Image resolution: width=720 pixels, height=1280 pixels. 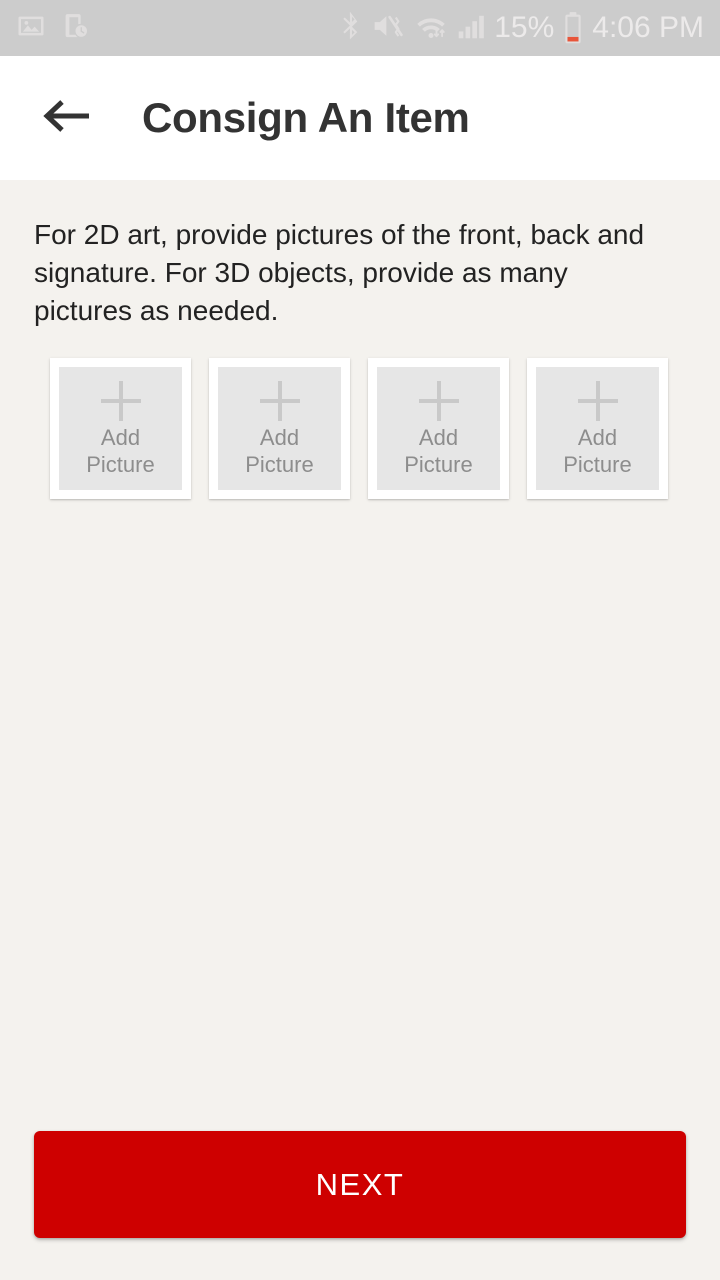 I want to click on add-picture-slot-2: Add Picture, so click(x=279, y=429).